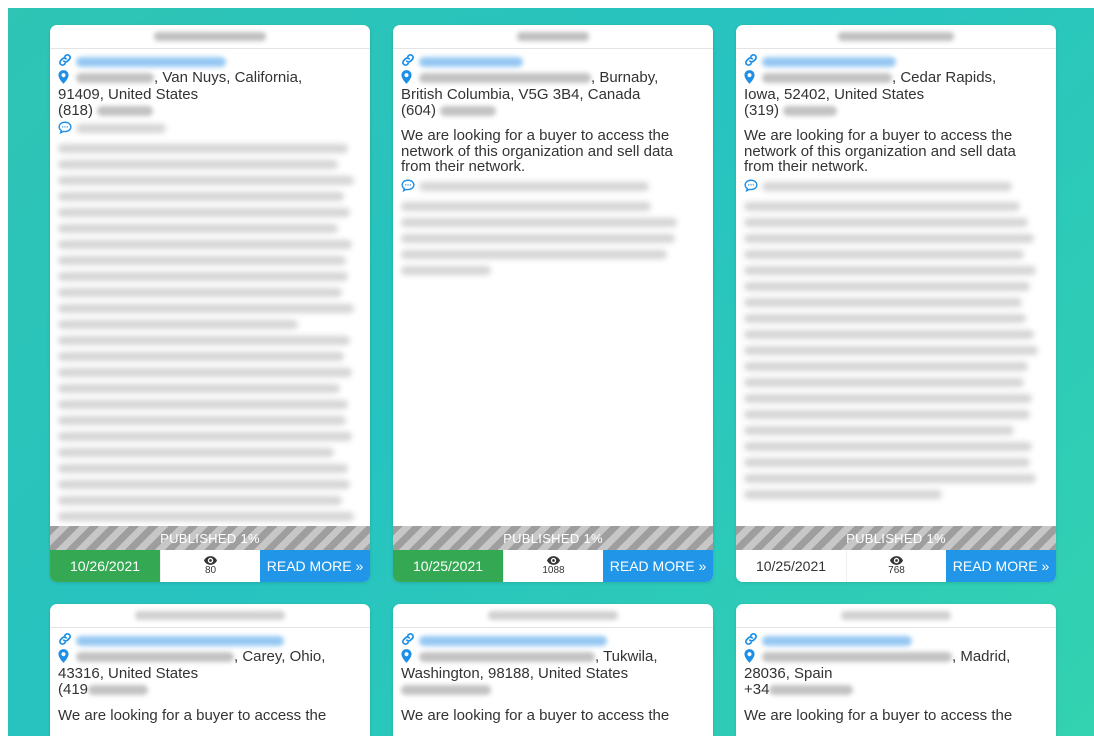 This screenshot has height=736, width=1094. I want to click on address-city: , Tukwila,, so click(626, 656).